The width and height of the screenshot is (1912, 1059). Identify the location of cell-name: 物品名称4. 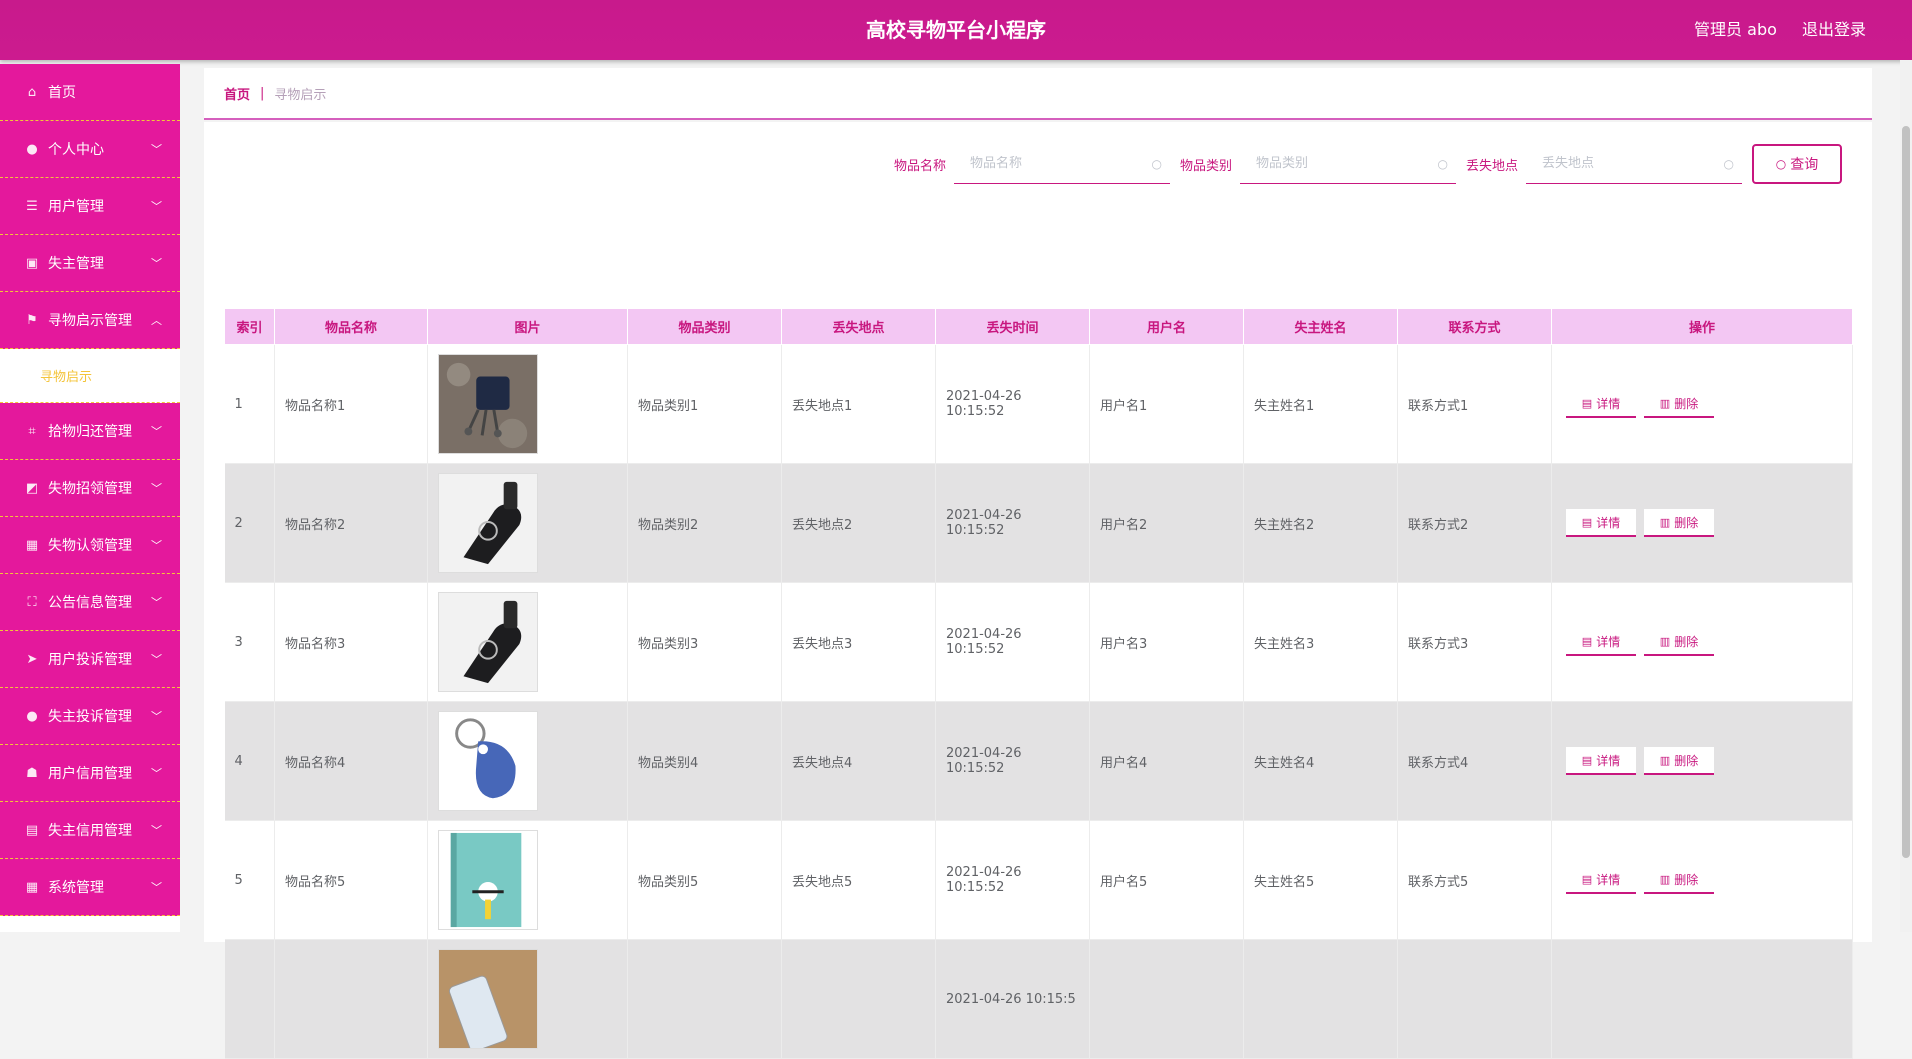
(351, 761).